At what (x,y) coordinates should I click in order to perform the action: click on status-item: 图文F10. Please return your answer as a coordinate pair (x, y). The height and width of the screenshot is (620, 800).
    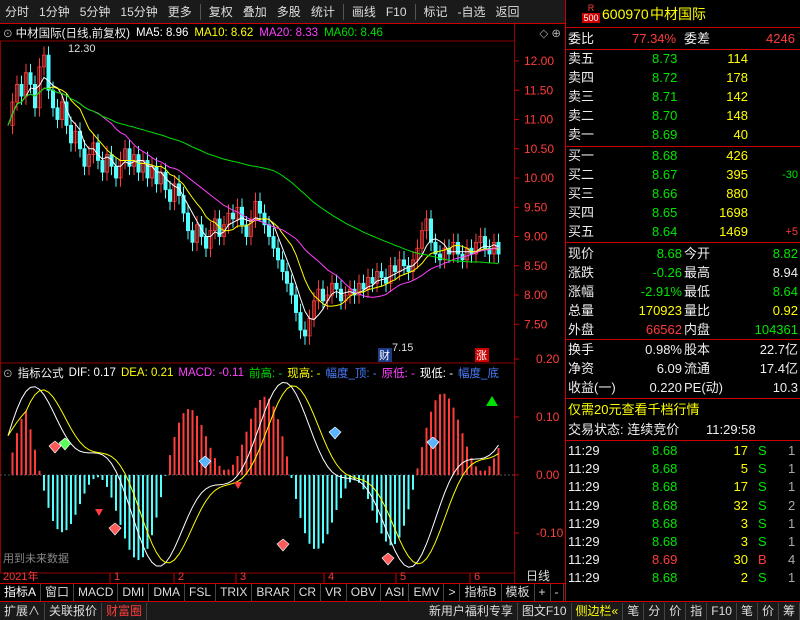
    Looking at the image, I should click on (545, 611).